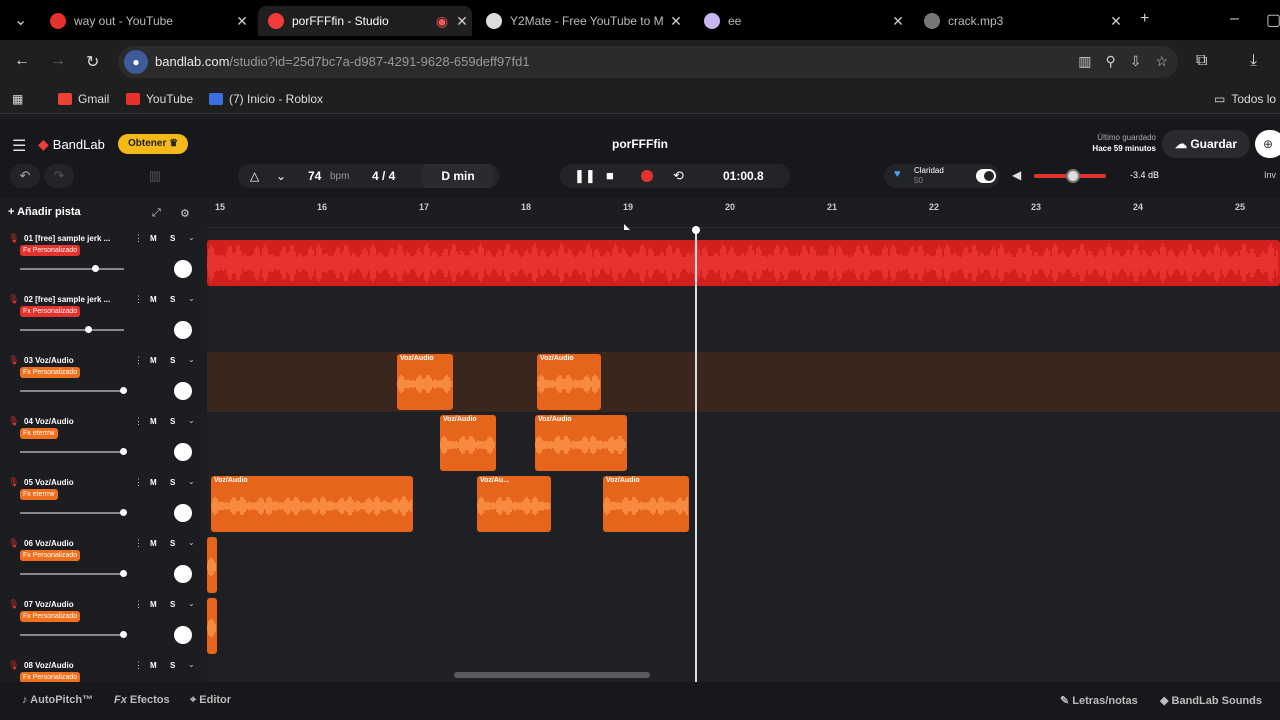 The image size is (1280, 720). Describe the element at coordinates (103, 382) in the screenshot. I see `track-header: 🎙 03 Voz/Audio Fx Personalizado ⋮ M S ⌄` at that location.